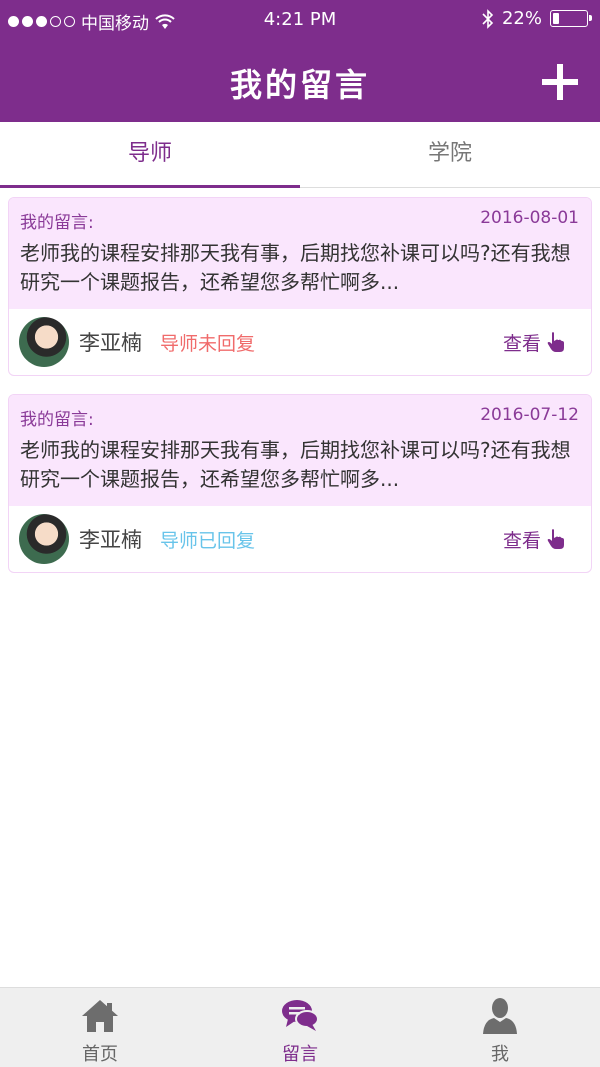 The width and height of the screenshot is (600, 1067). I want to click on top-bar: 中国移动 4:21 PM 22% 我的留言, so click(300, 61).